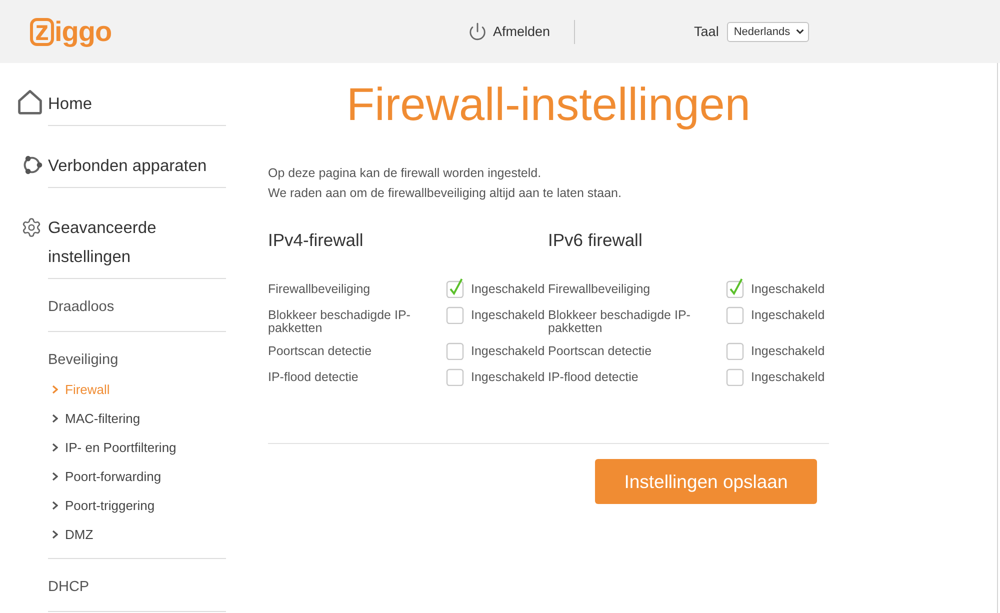 The height and width of the screenshot is (613, 1000). I want to click on sidebar-link: MAC-filtering, so click(96, 418).